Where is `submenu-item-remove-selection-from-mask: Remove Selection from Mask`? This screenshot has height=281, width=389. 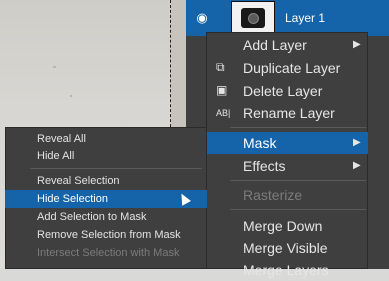
submenu-item-remove-selection-from-mask: Remove Selection from Mask is located at coordinates (106, 235).